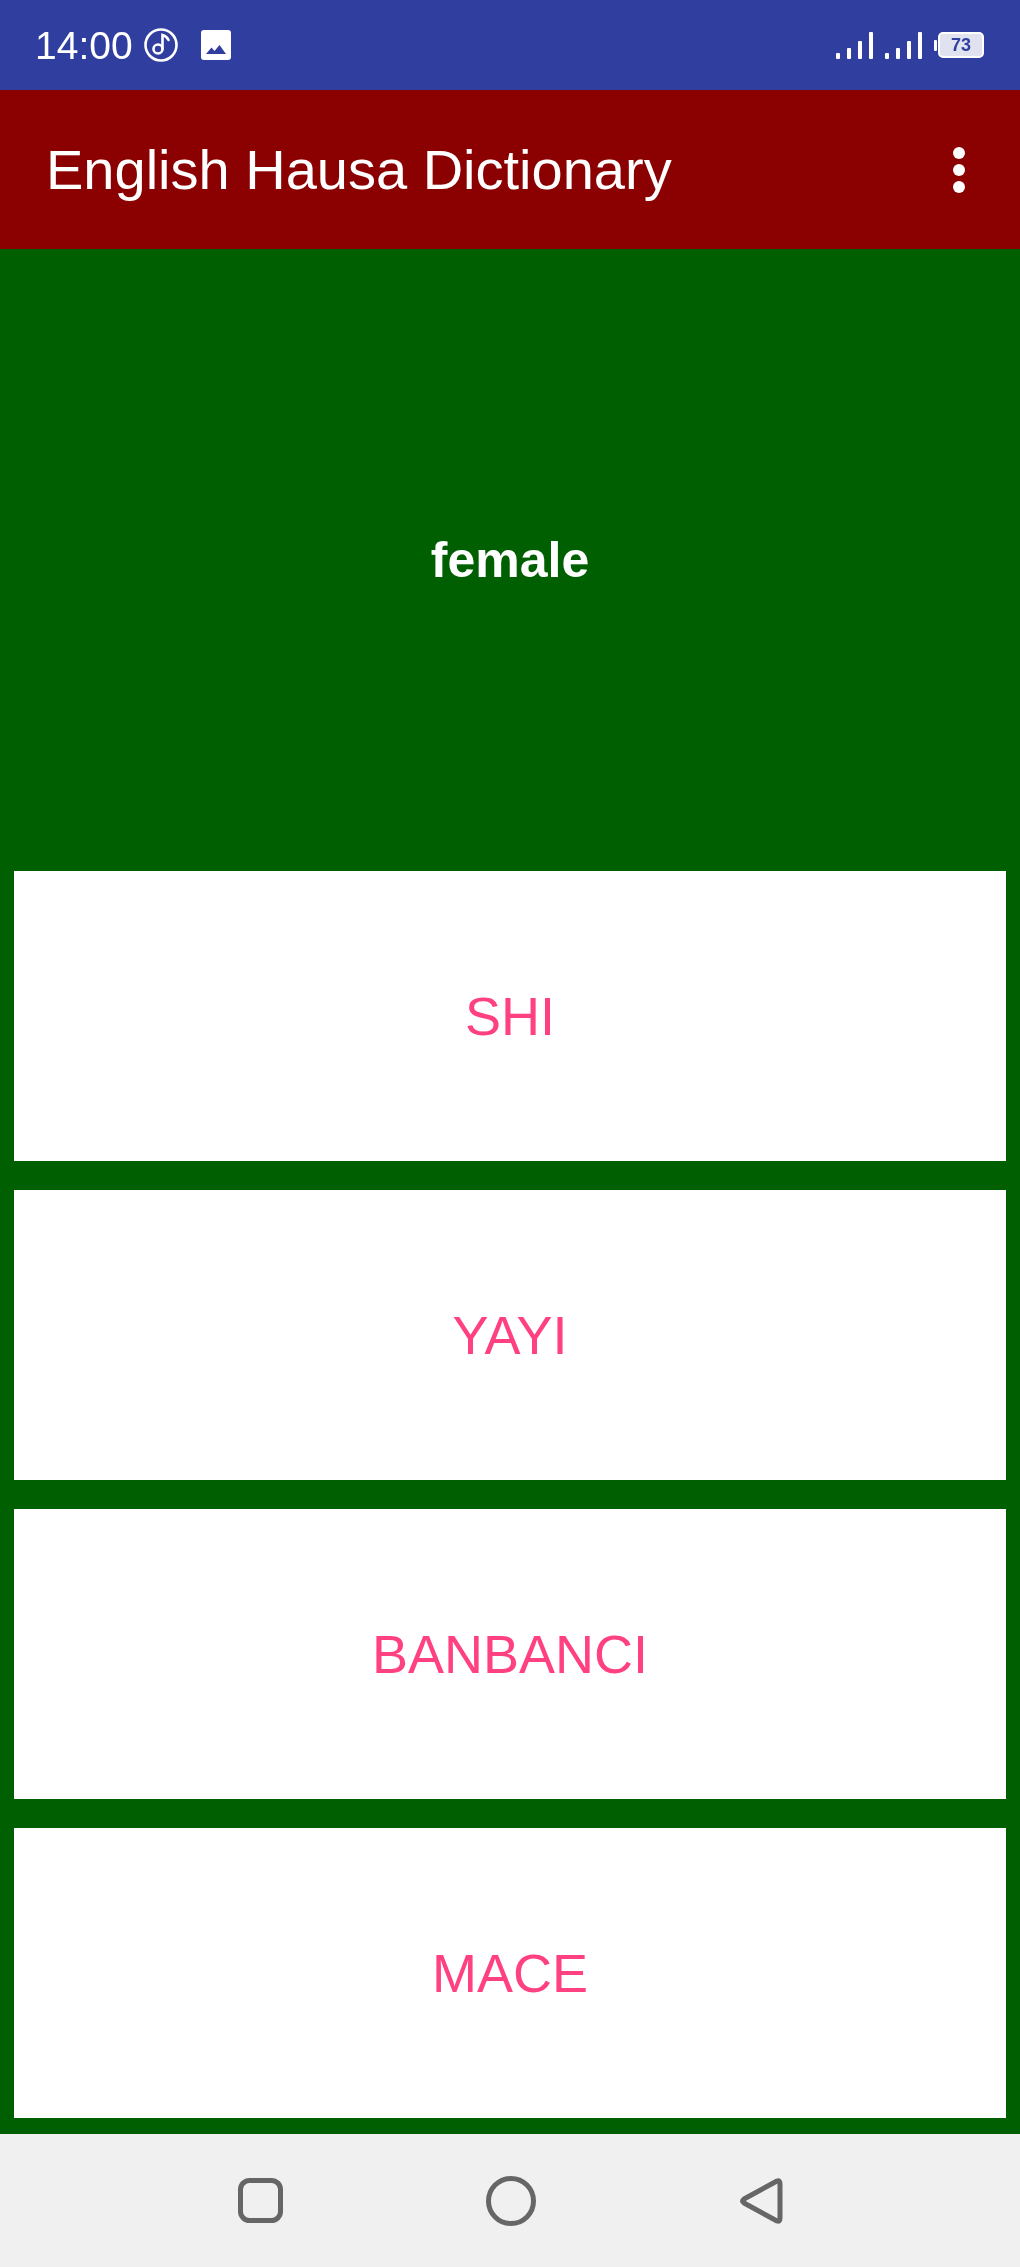  What do you see at coordinates (359, 169) in the screenshot?
I see `app-title: English Hausa Dictionary` at bounding box center [359, 169].